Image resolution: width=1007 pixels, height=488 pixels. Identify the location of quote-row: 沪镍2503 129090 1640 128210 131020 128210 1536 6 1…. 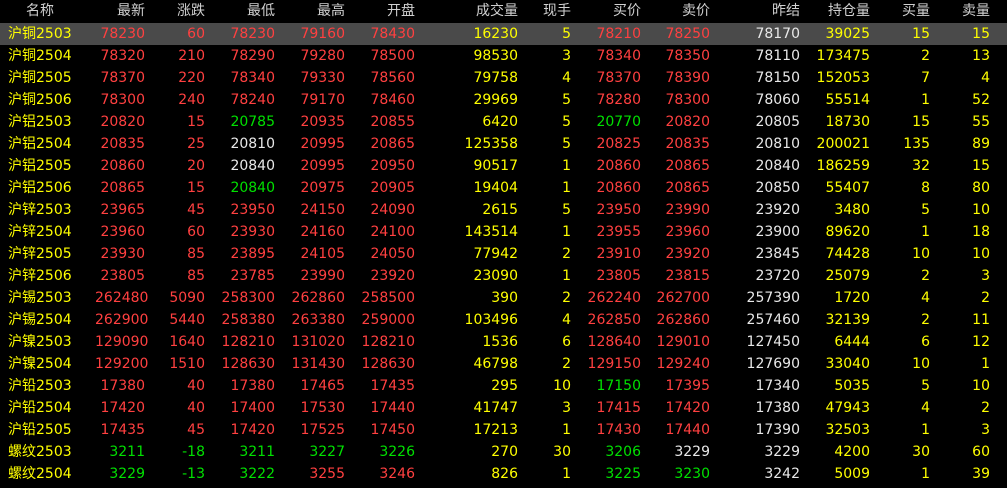
(503, 342).